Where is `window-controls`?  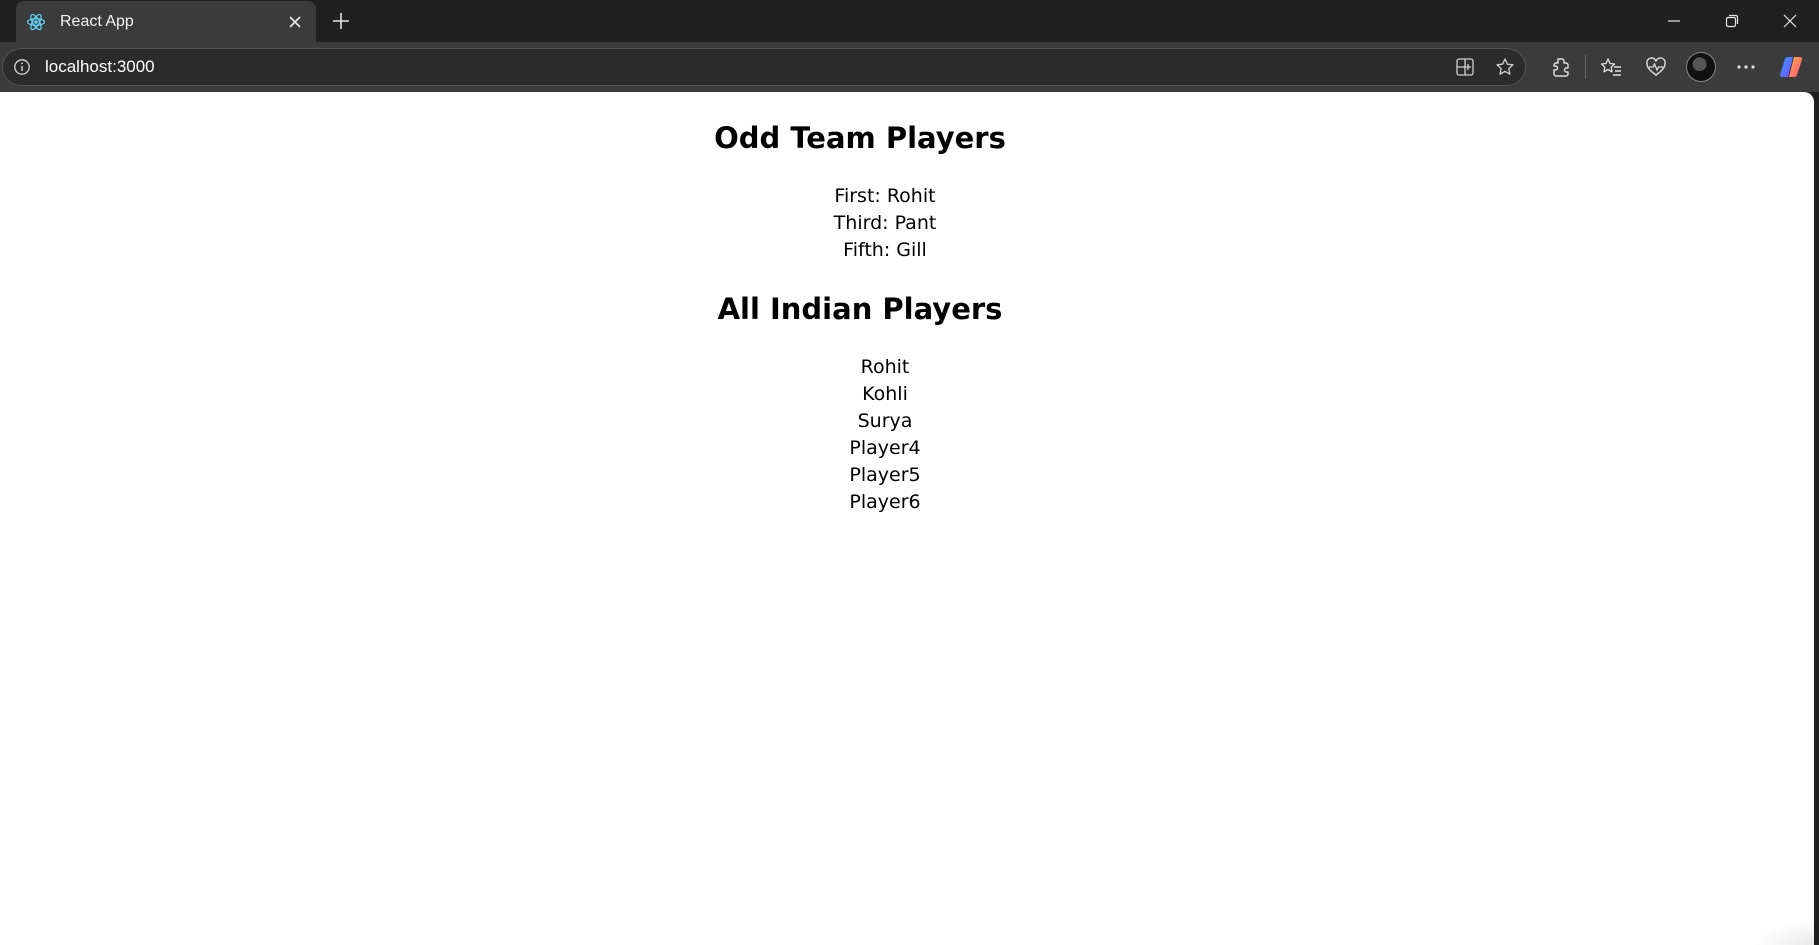 window-controls is located at coordinates (1732, 21).